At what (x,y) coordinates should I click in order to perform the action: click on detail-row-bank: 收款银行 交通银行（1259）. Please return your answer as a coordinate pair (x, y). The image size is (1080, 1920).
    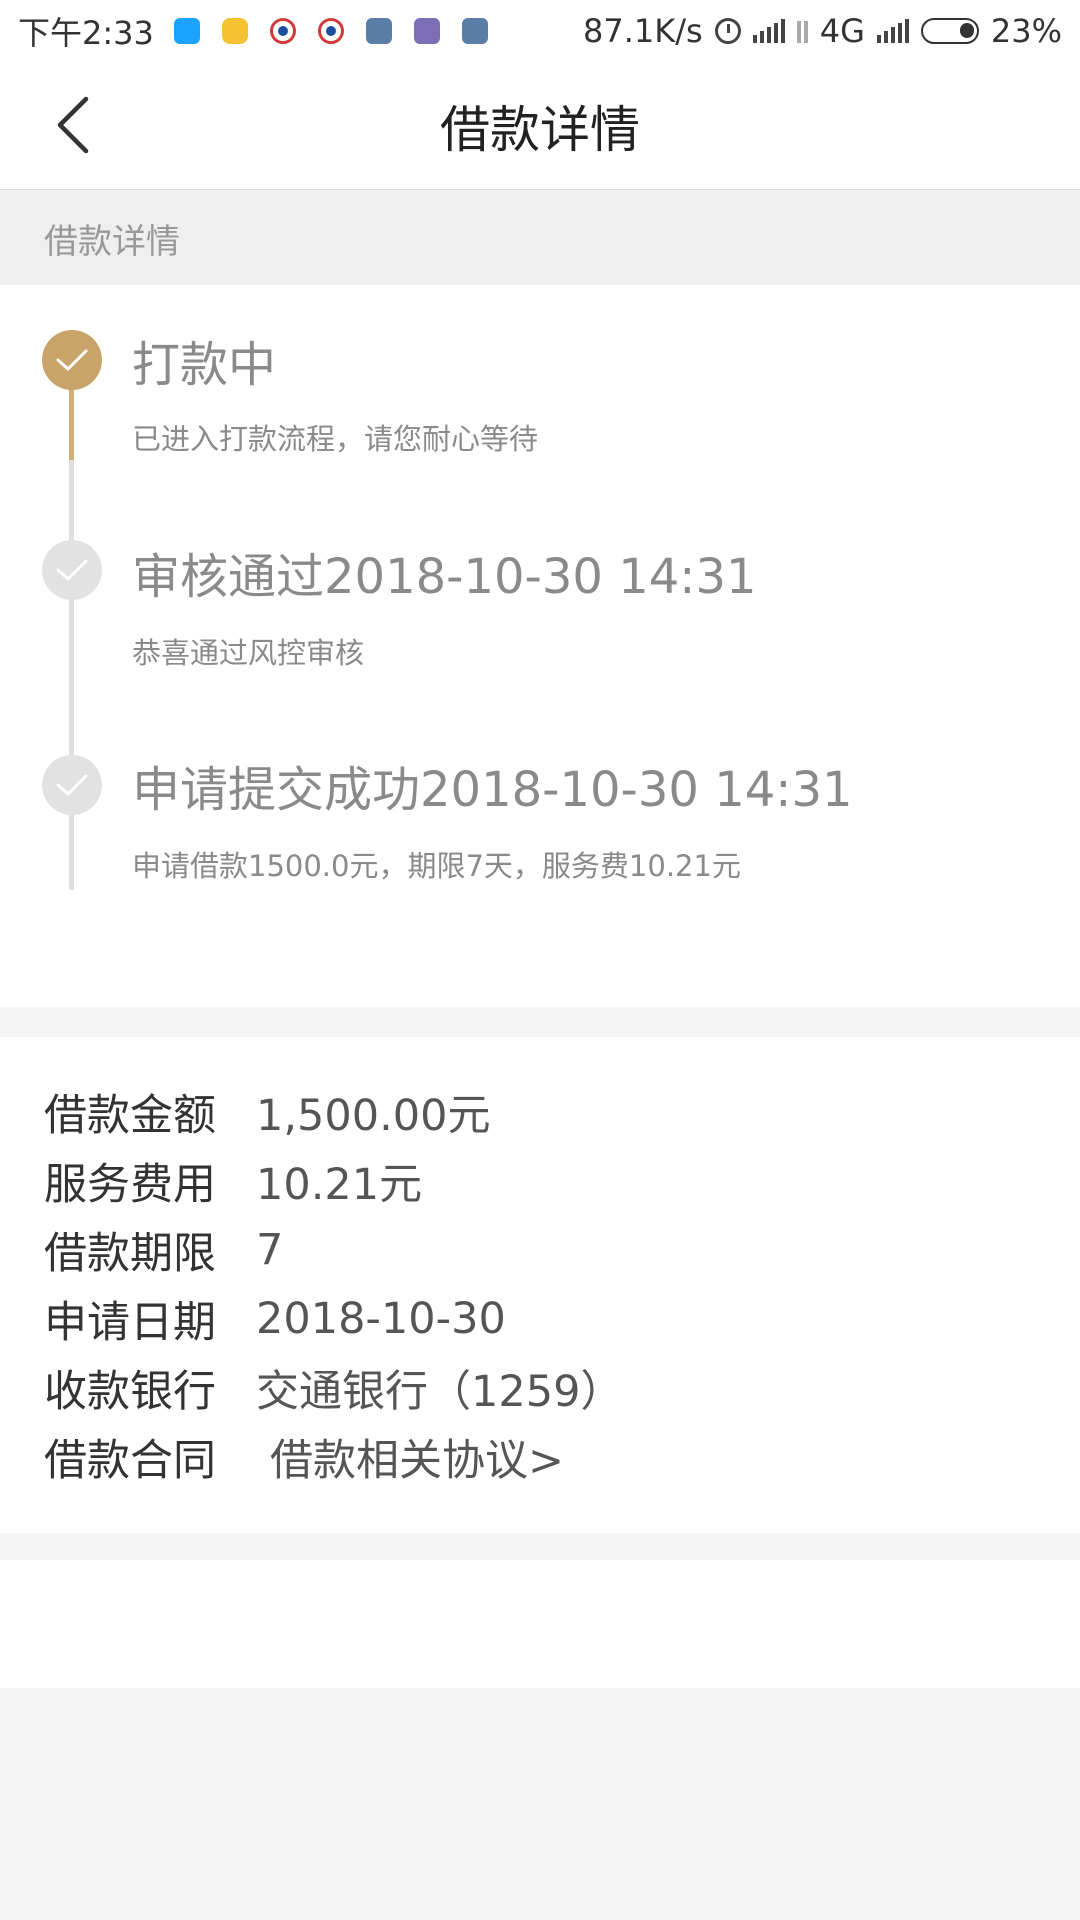
    Looking at the image, I should click on (562, 1387).